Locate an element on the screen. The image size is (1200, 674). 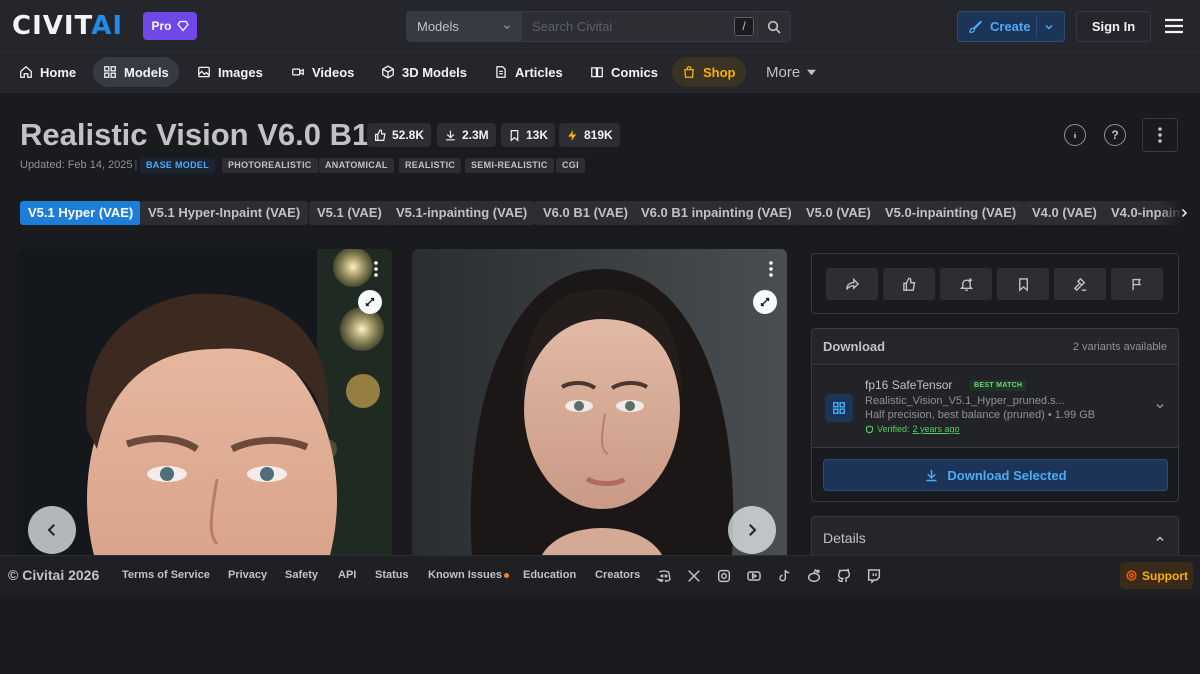
carousel-prev-button is located at coordinates (52, 530).